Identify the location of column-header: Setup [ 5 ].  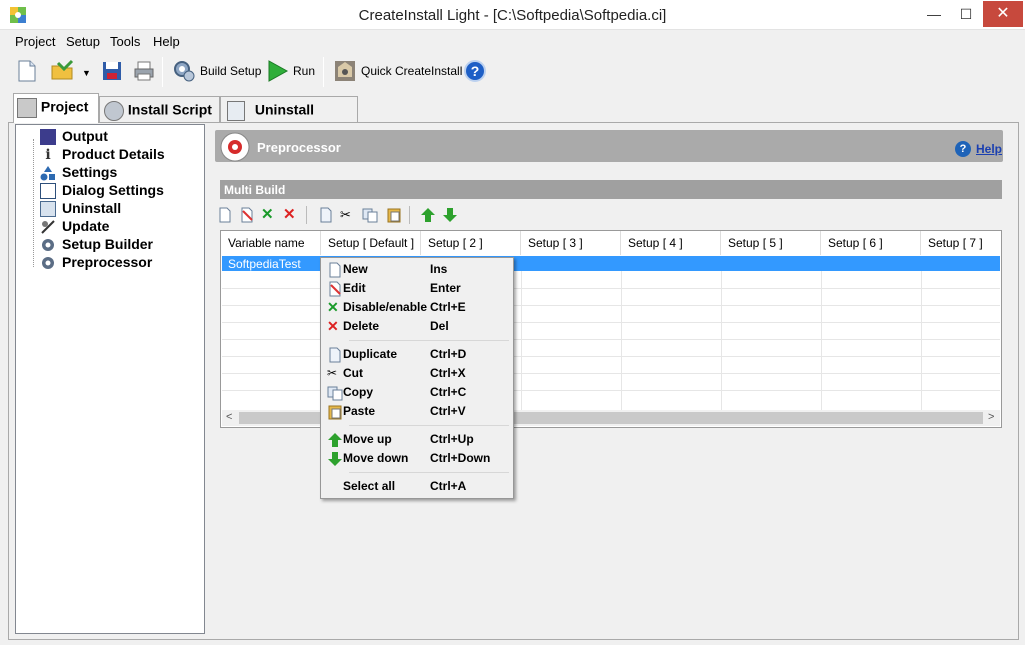
(771, 243).